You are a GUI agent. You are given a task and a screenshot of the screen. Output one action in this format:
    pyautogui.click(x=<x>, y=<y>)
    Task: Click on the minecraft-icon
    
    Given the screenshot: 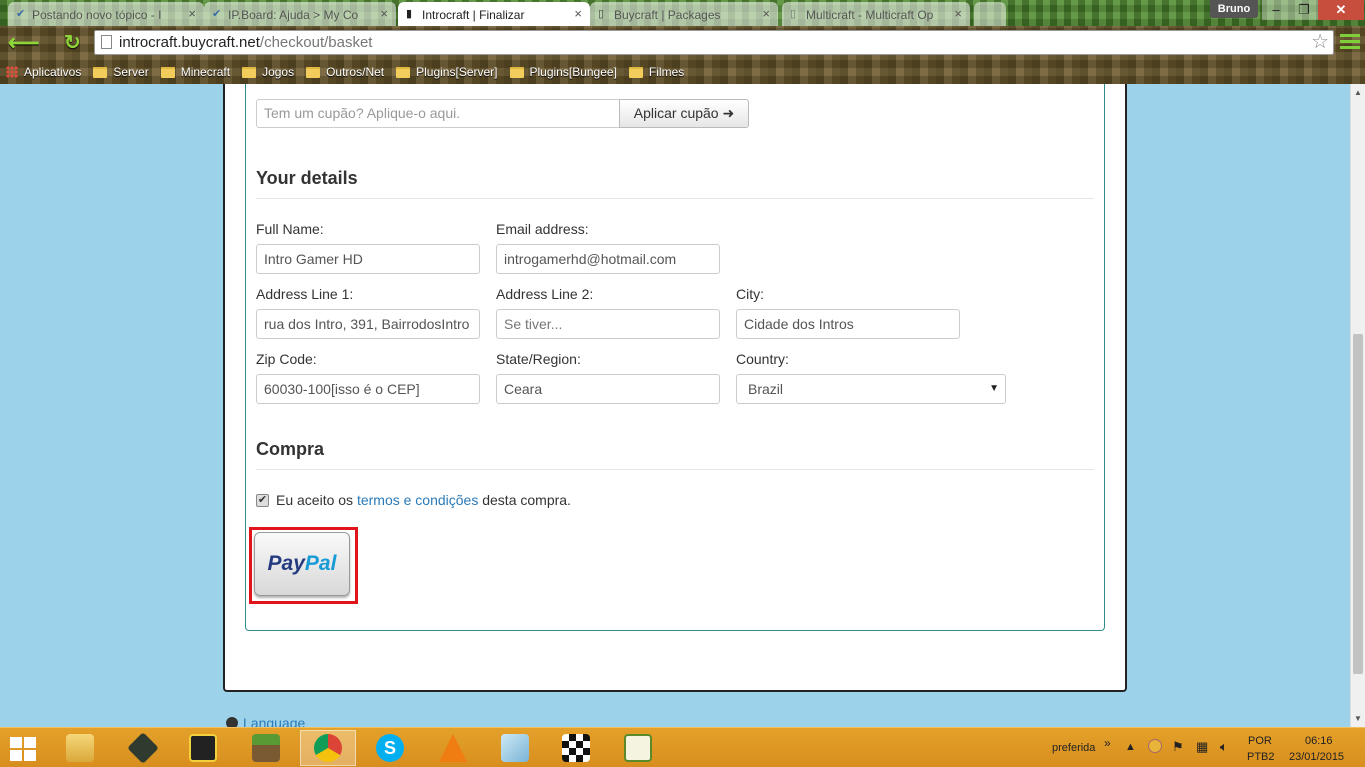 What is the action you would take?
    pyautogui.click(x=266, y=748)
    